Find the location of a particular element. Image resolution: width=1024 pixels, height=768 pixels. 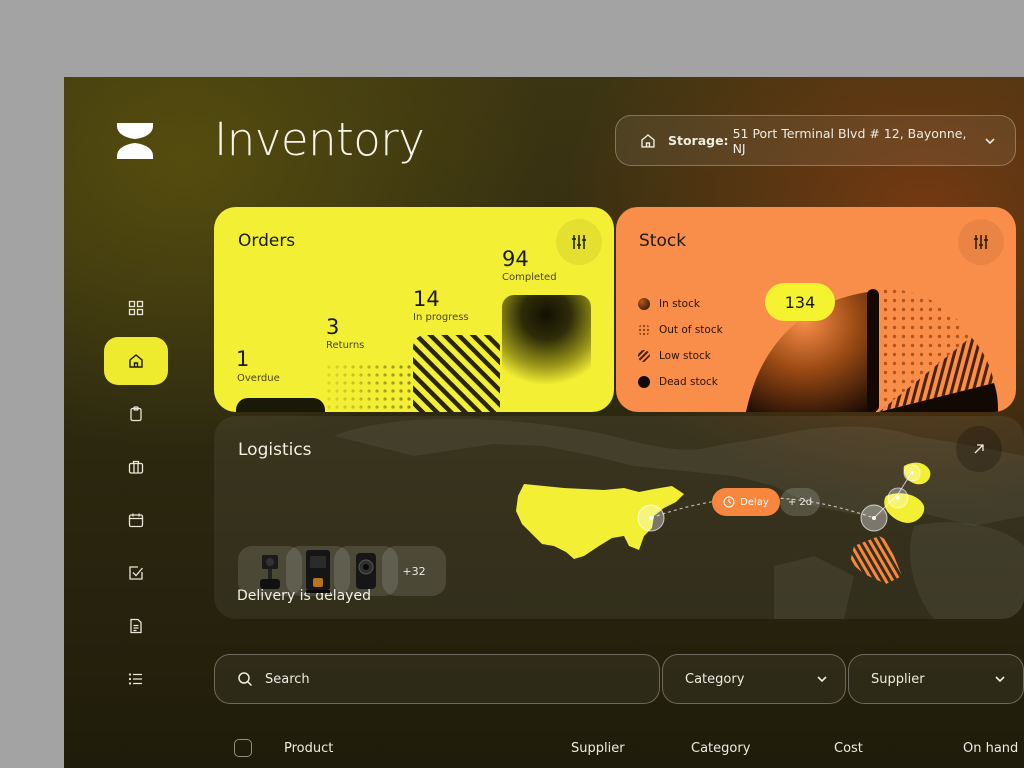

completed-bar is located at coordinates (546, 353).